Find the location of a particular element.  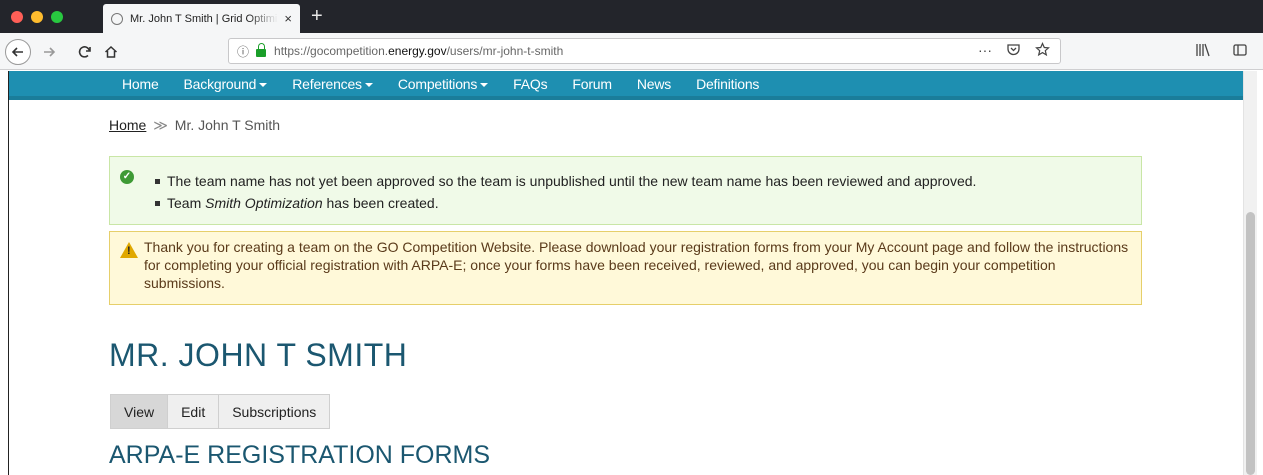

browser-tab: Mr. John T Smith | Grid Optimiza × is located at coordinates (201, 18).